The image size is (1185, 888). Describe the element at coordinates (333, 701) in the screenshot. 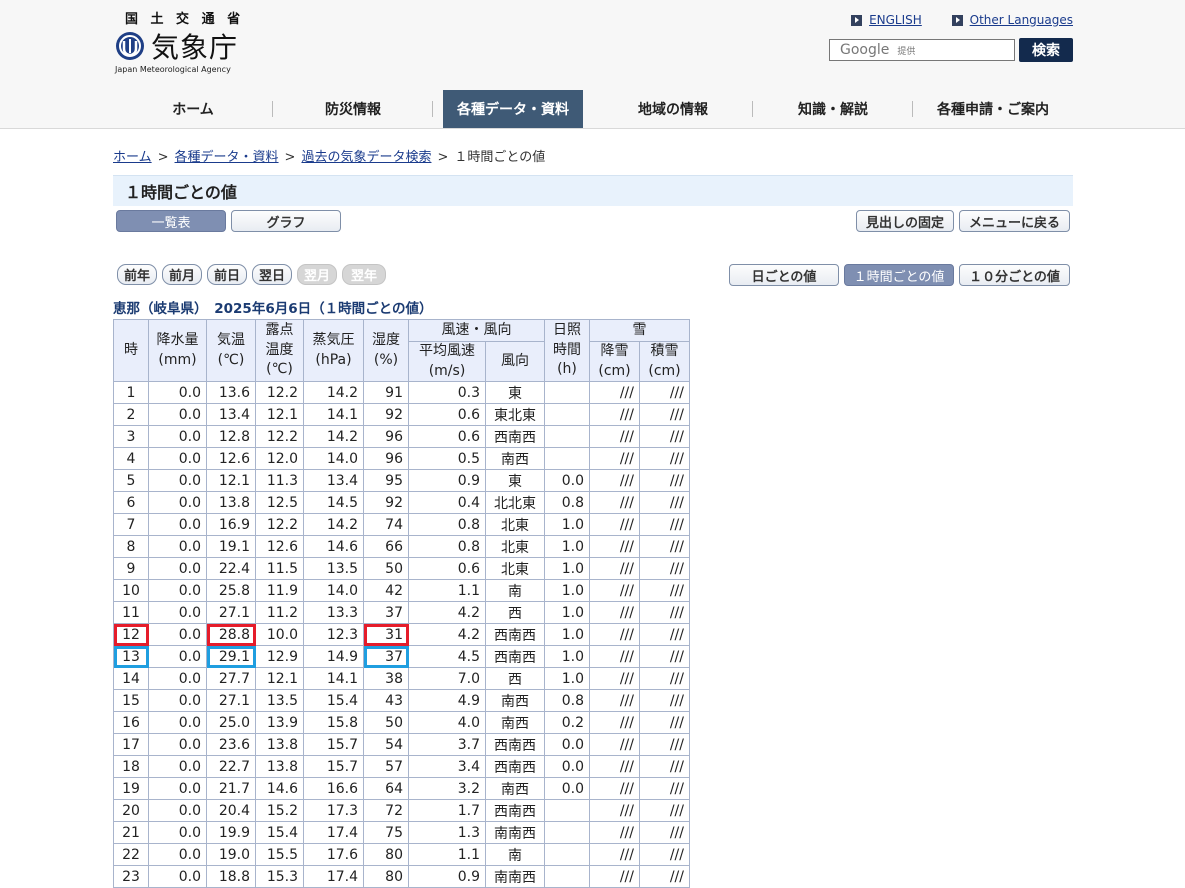

I see `vapor-pressure-cell: 15.4` at that location.